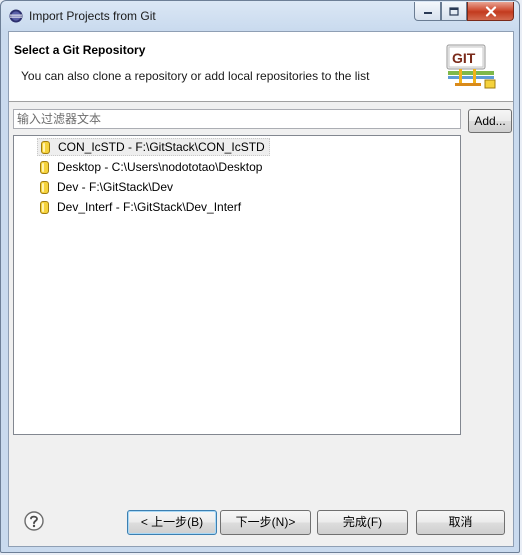 The width and height of the screenshot is (522, 555). What do you see at coordinates (115, 187) in the screenshot?
I see `repository-label: Dev - F:\GitStack\Dev` at bounding box center [115, 187].